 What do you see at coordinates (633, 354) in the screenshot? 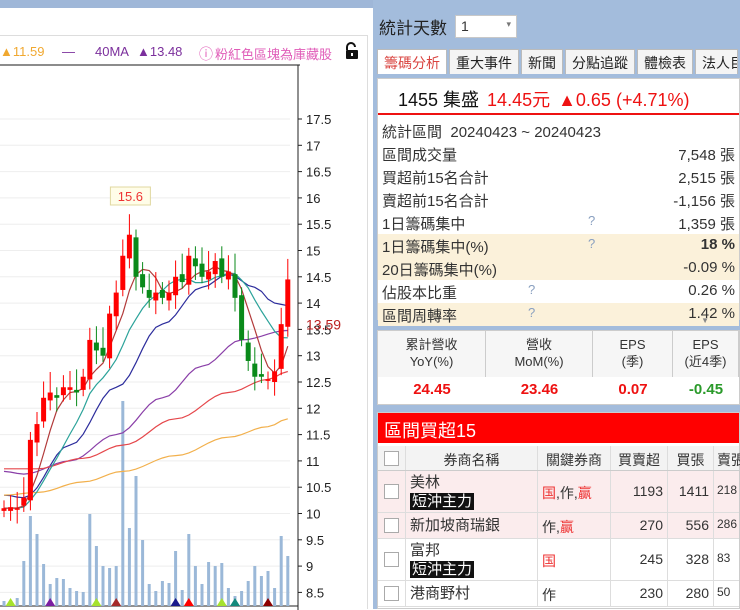
I see `metric-header: EPS (季)` at bounding box center [633, 354].